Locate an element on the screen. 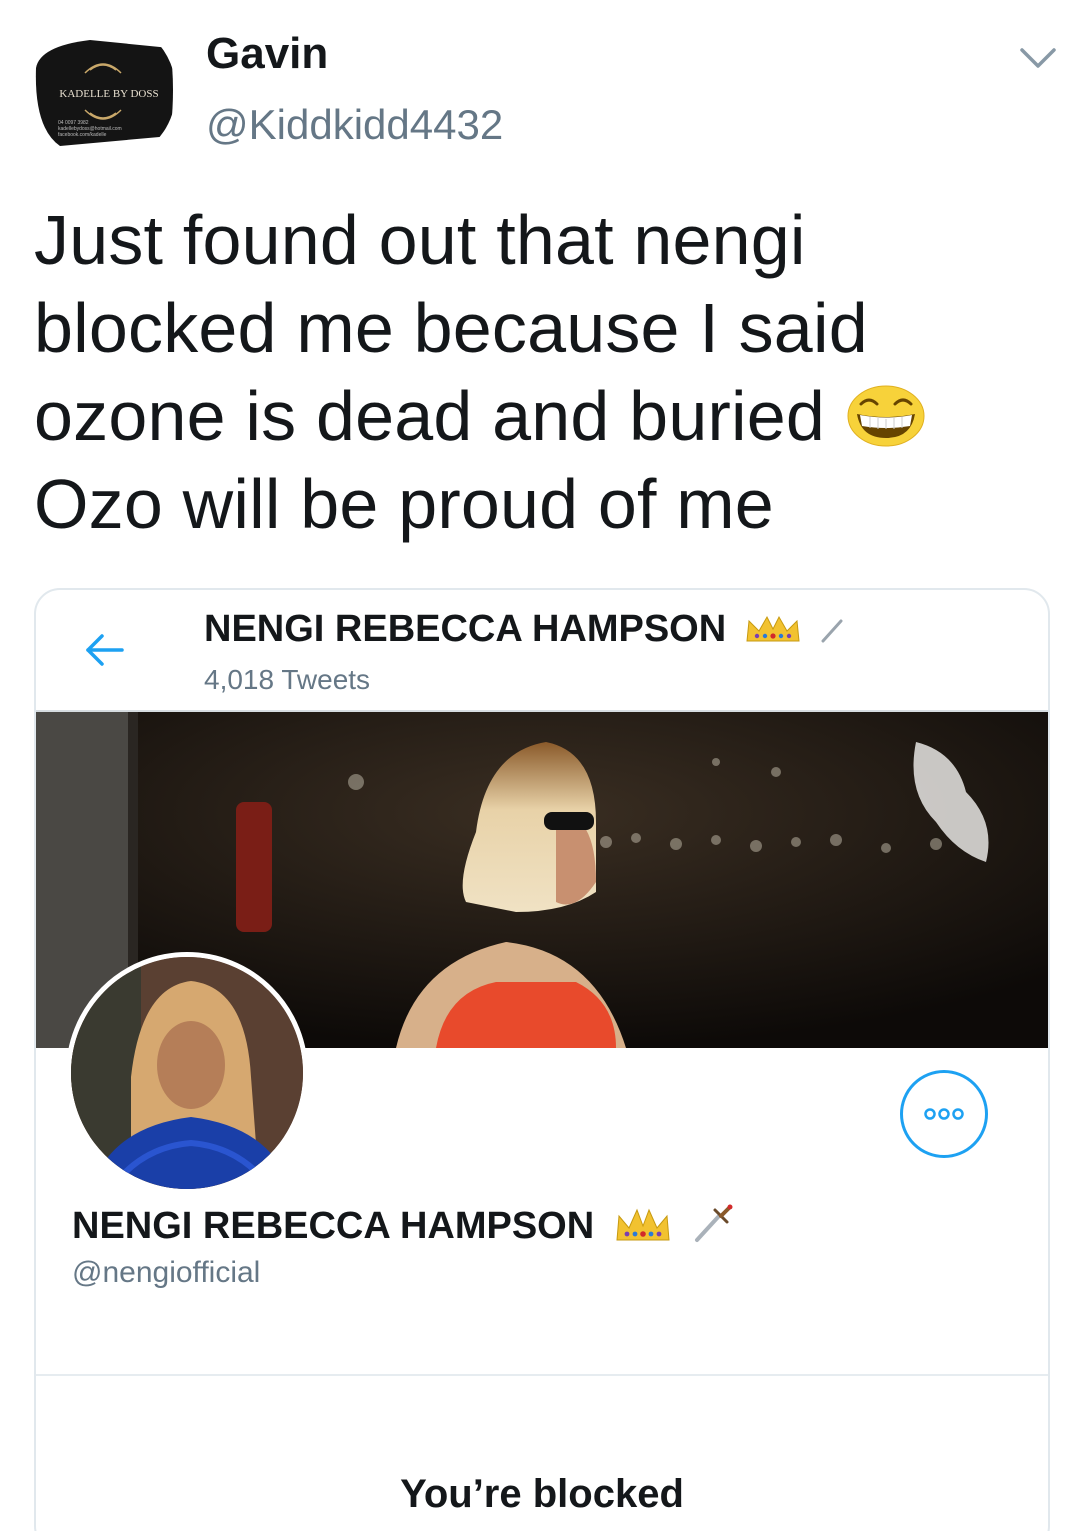 This screenshot has height=1531, width=1080. profile-avatar is located at coordinates (187, 1073).